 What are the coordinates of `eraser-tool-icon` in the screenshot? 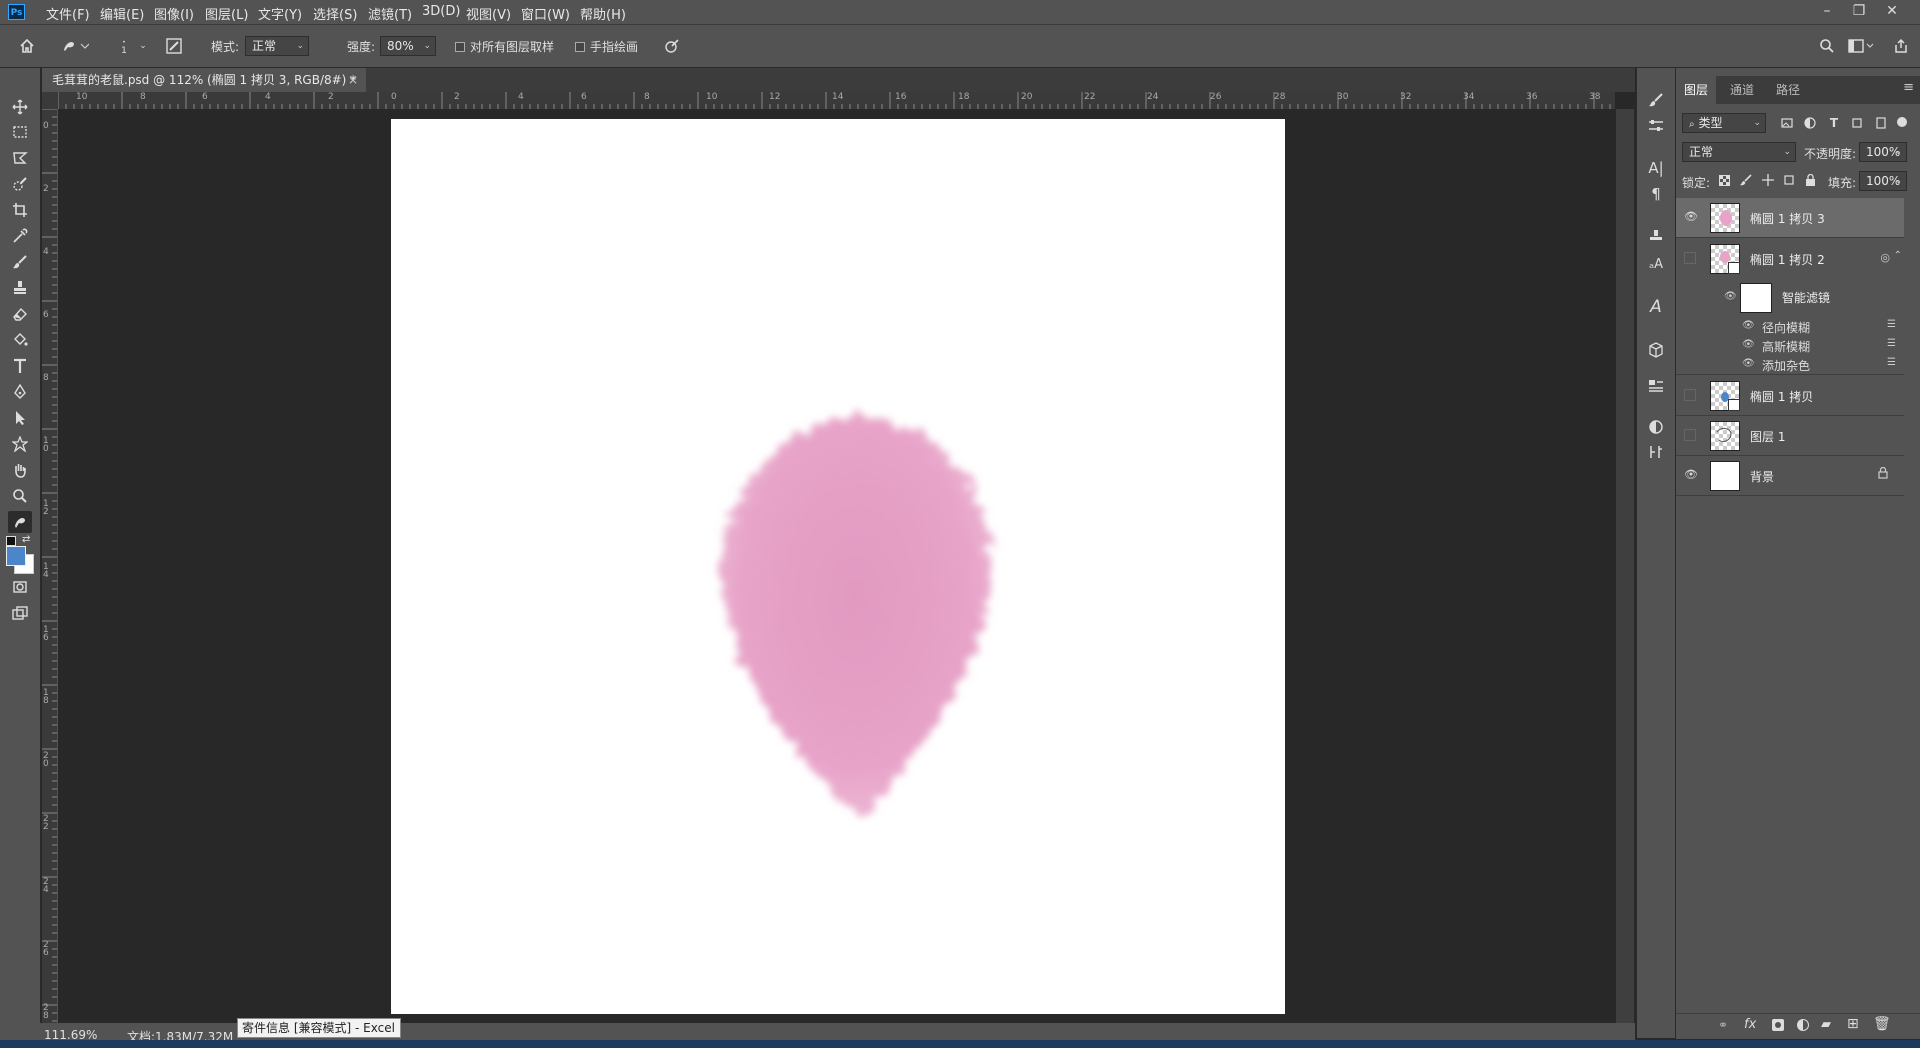 It's located at (20, 314).